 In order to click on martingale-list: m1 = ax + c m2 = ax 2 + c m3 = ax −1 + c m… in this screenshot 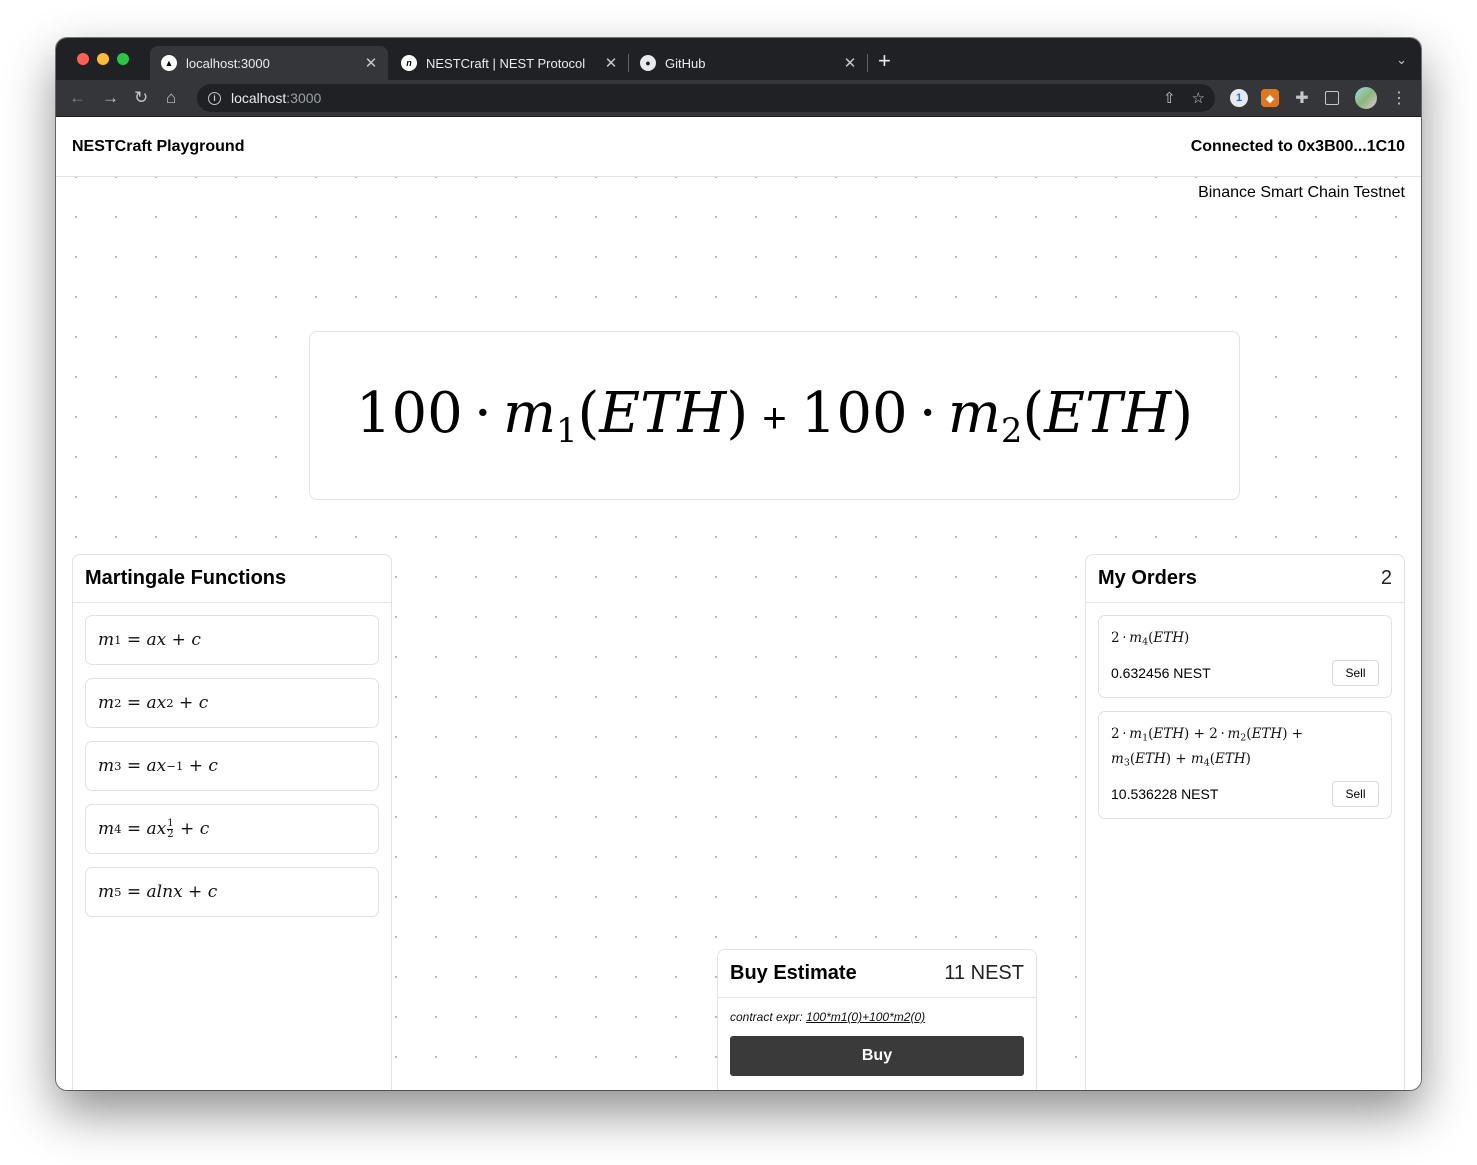, I will do `click(232, 766)`.